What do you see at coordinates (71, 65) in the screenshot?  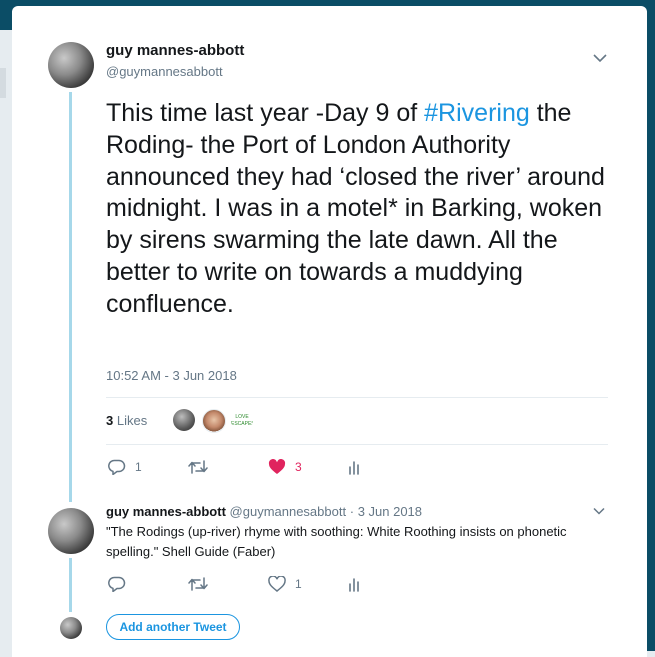 I see `author-avatar` at bounding box center [71, 65].